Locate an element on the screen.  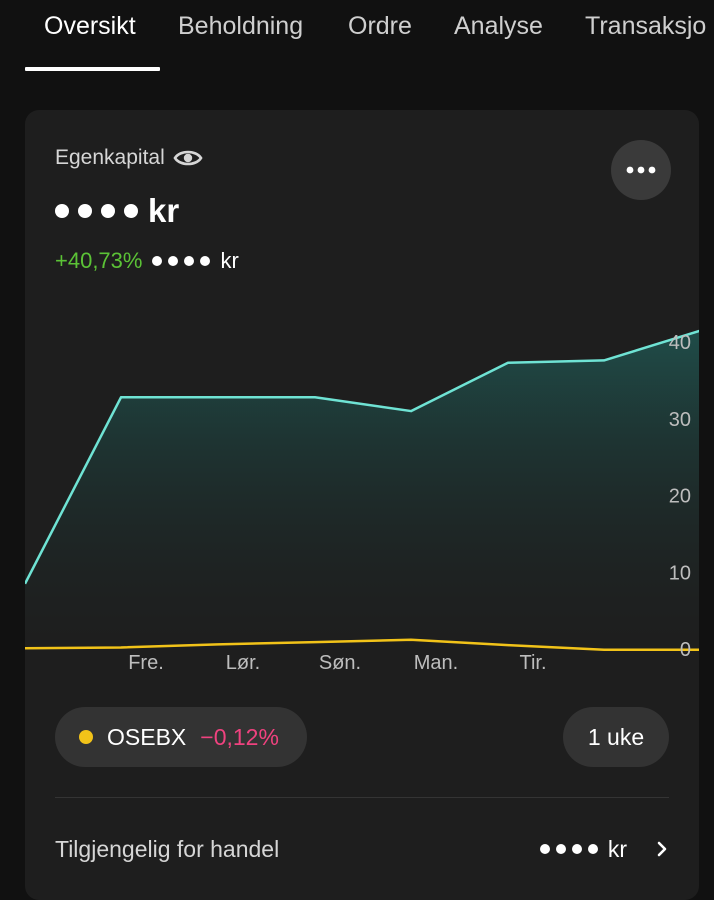
available-value: kr is located at coordinates (604, 849).